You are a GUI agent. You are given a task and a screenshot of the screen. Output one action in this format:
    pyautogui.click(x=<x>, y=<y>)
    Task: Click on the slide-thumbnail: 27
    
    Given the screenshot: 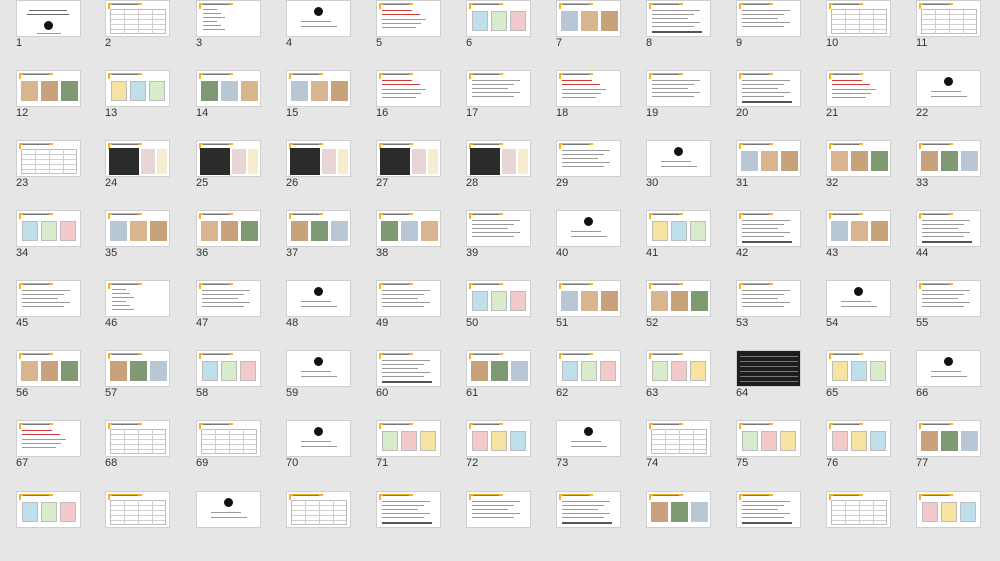 What is the action you would take?
    pyautogui.click(x=400, y=175)
    